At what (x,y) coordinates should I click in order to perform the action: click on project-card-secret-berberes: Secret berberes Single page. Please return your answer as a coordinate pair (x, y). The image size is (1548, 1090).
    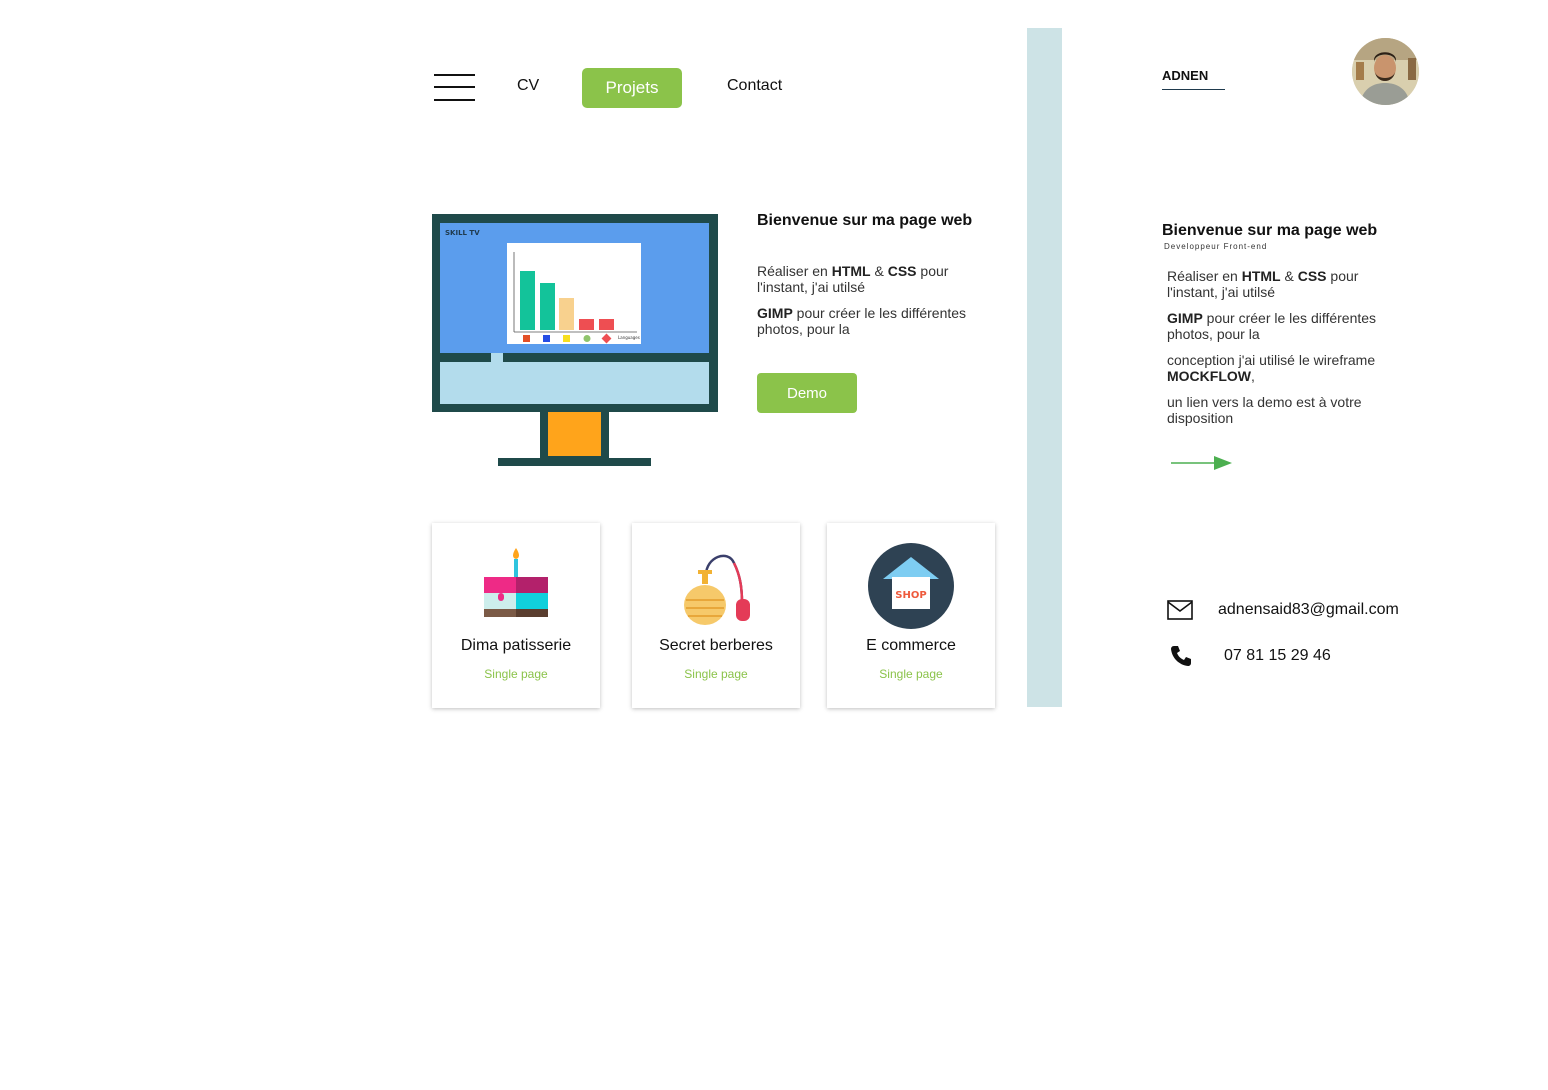
    Looking at the image, I should click on (716, 615).